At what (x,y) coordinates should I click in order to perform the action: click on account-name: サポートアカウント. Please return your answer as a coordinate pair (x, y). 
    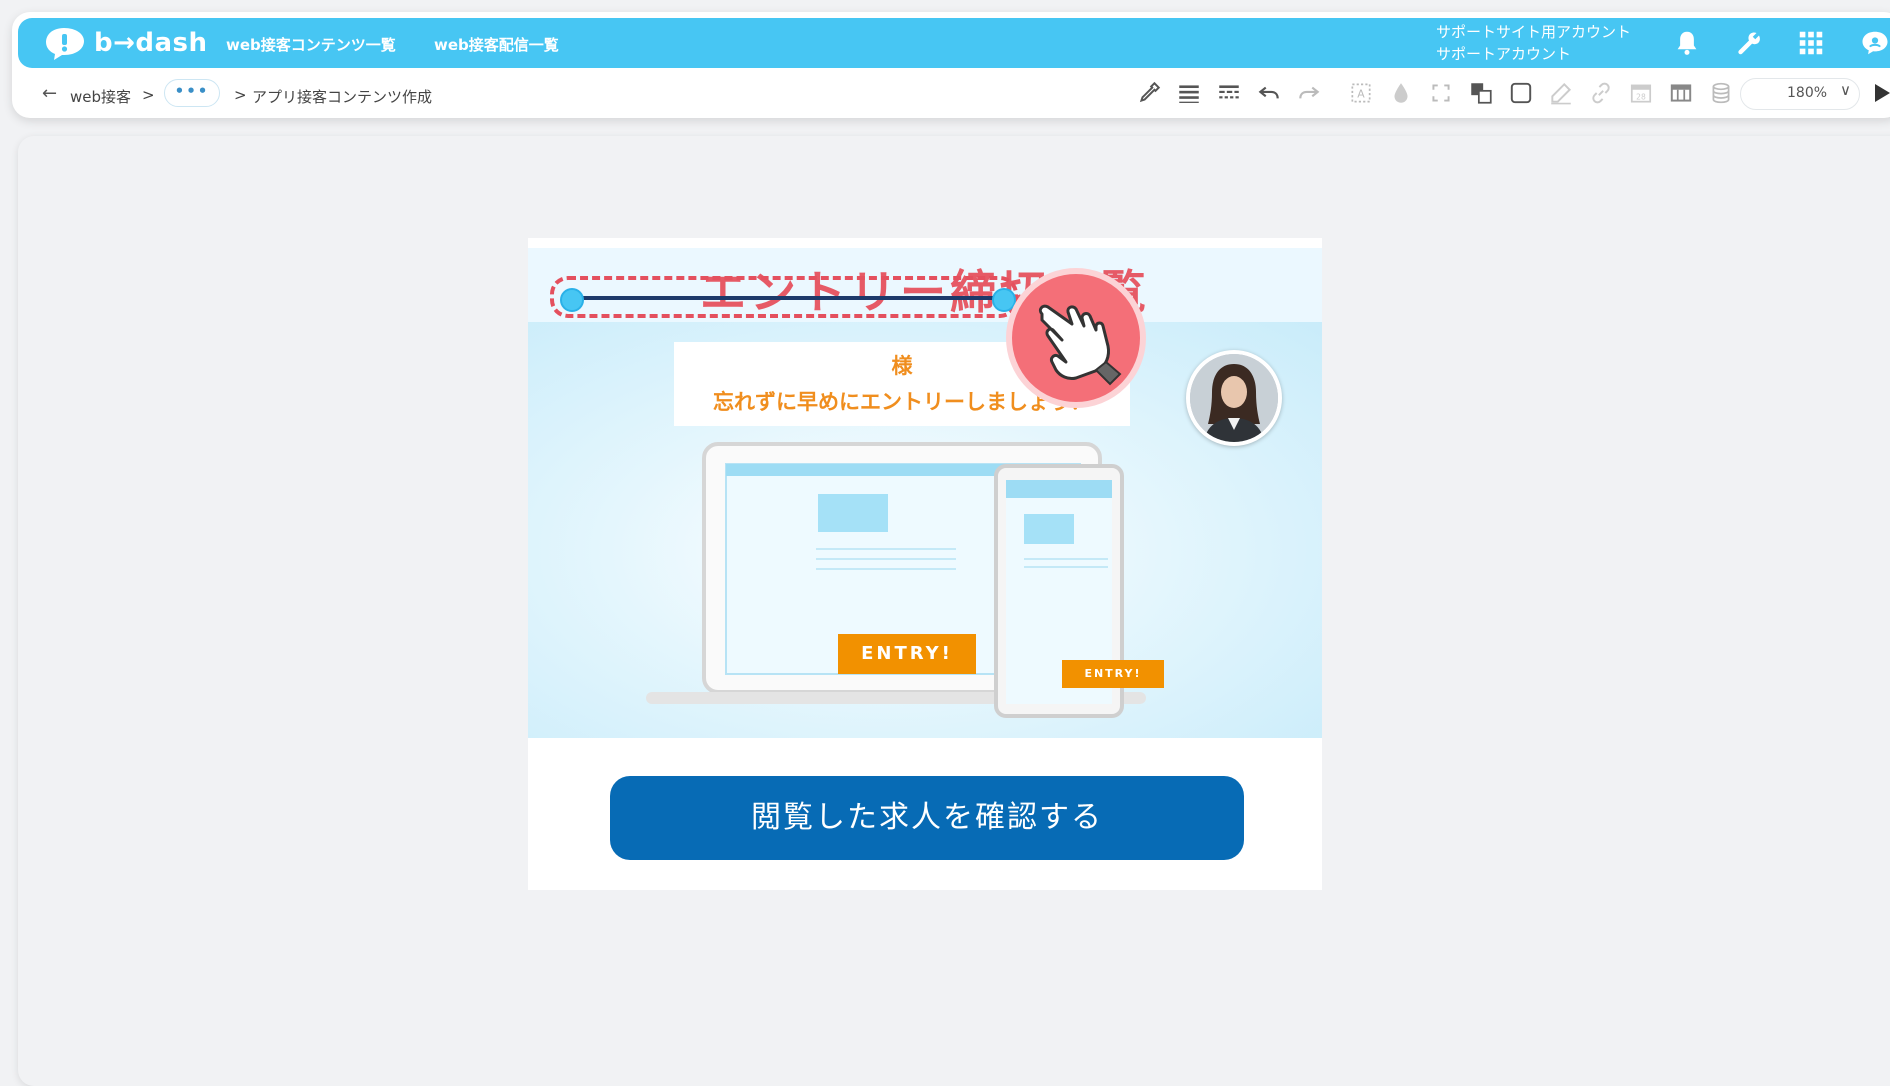
    Looking at the image, I should click on (1504, 54).